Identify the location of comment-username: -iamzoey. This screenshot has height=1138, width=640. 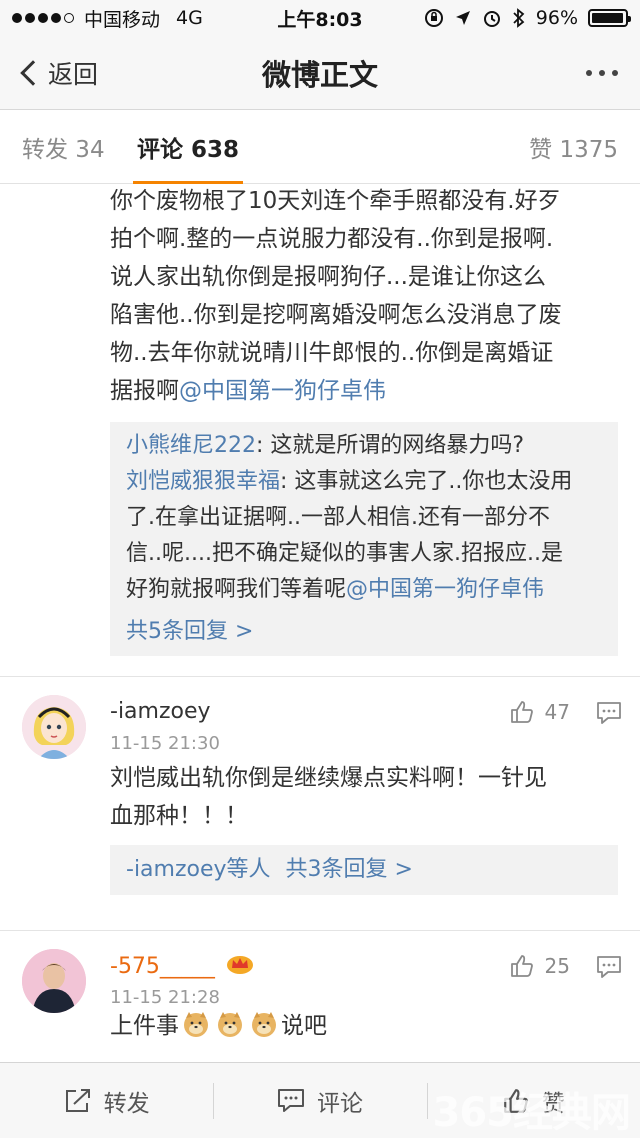
(160, 711).